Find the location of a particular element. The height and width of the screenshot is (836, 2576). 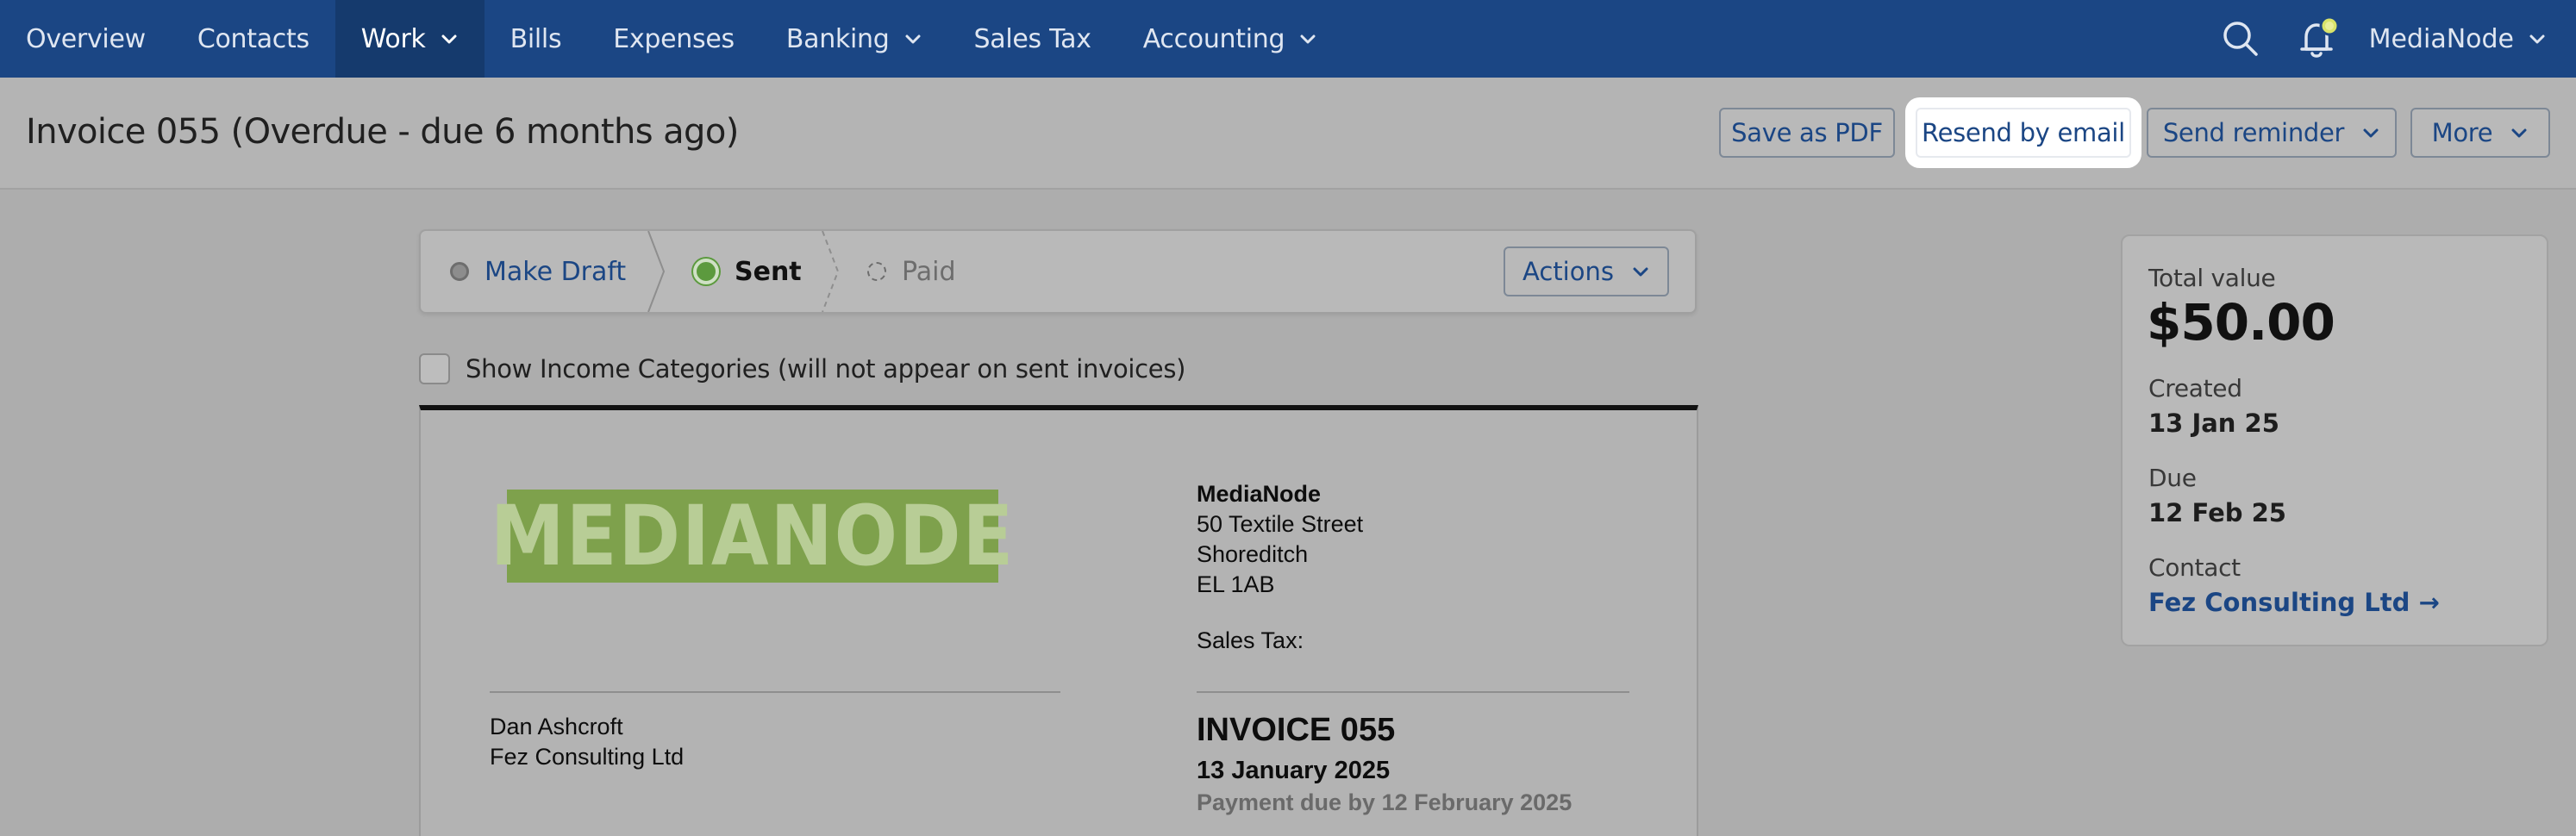

nav-work: Work is located at coordinates (410, 39).